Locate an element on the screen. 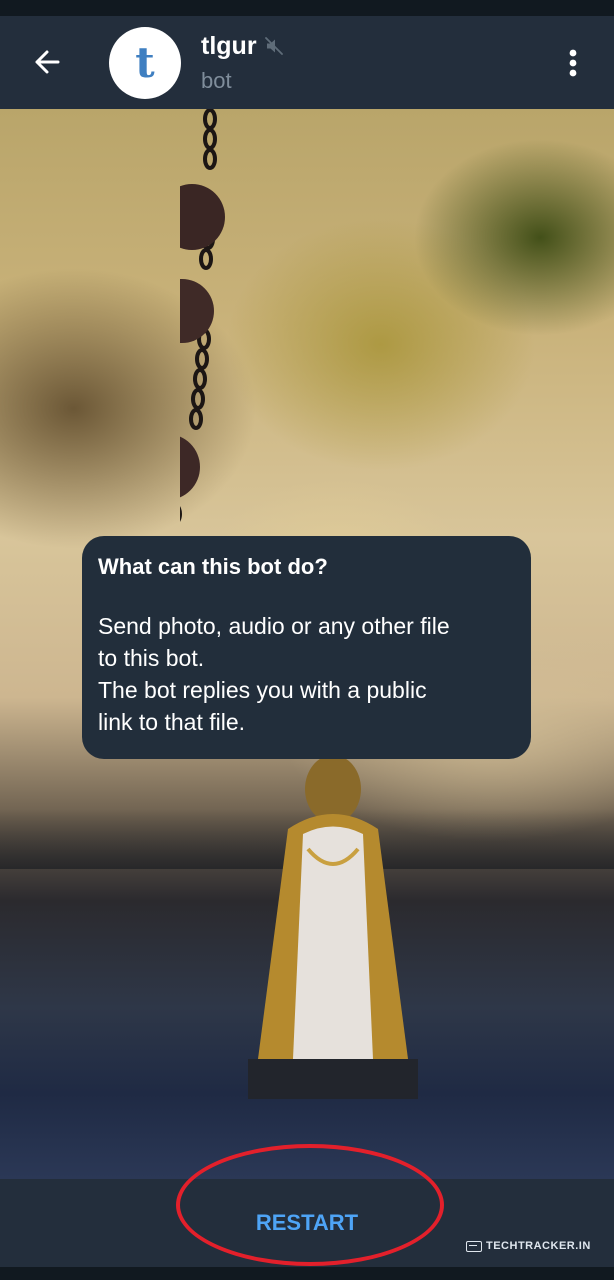 This screenshot has height=1280, width=614. bubble-line: Send photo, audio or any other file is located at coordinates (274, 626).